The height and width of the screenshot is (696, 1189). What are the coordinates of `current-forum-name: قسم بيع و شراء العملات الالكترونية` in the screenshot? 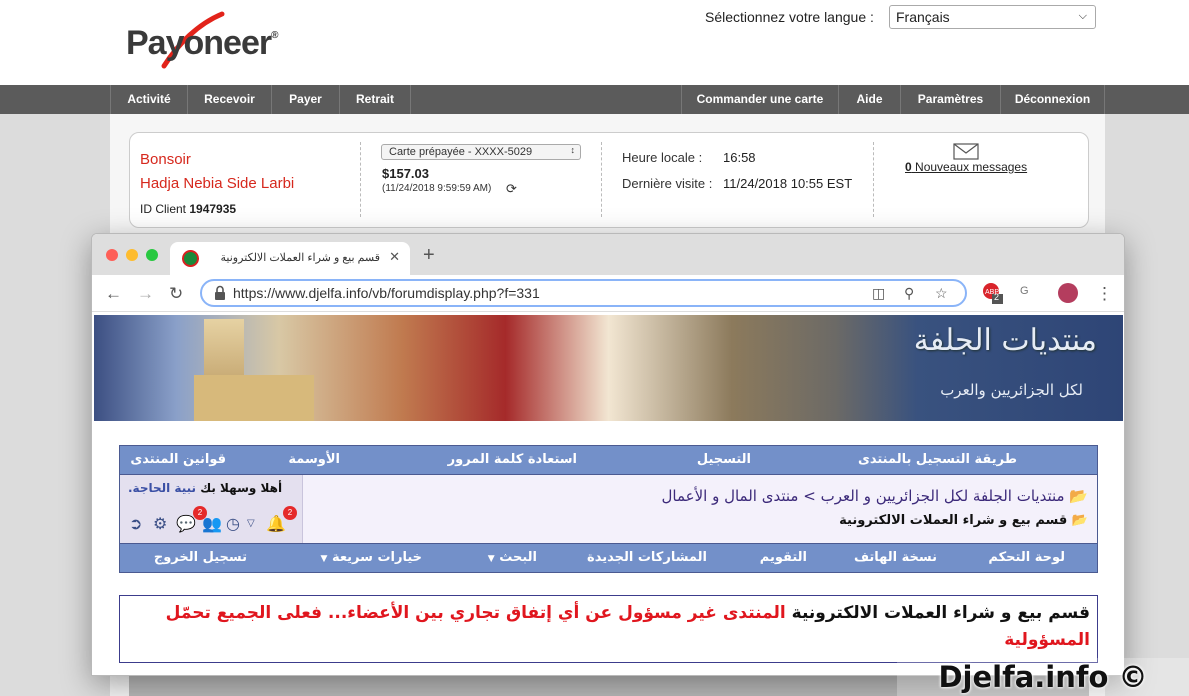 It's located at (953, 520).